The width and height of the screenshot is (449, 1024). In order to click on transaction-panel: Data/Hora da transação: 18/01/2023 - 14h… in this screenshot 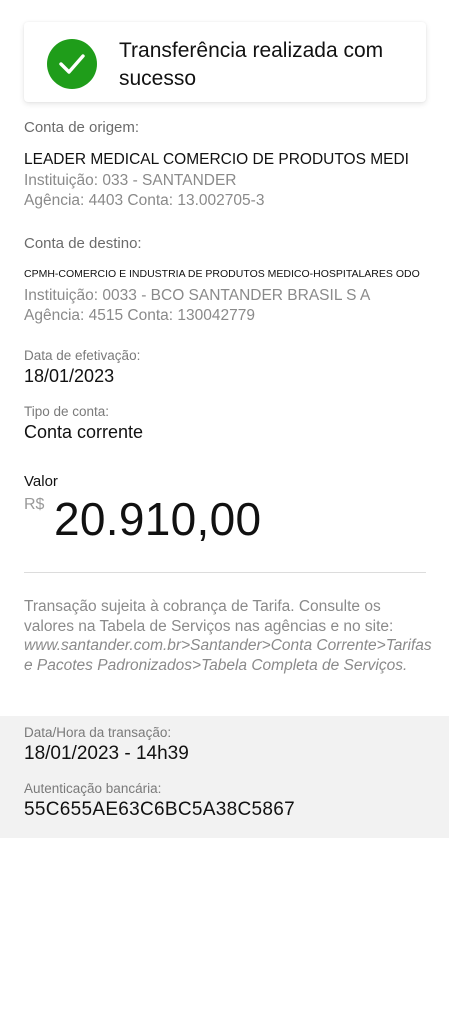, I will do `click(224, 777)`.